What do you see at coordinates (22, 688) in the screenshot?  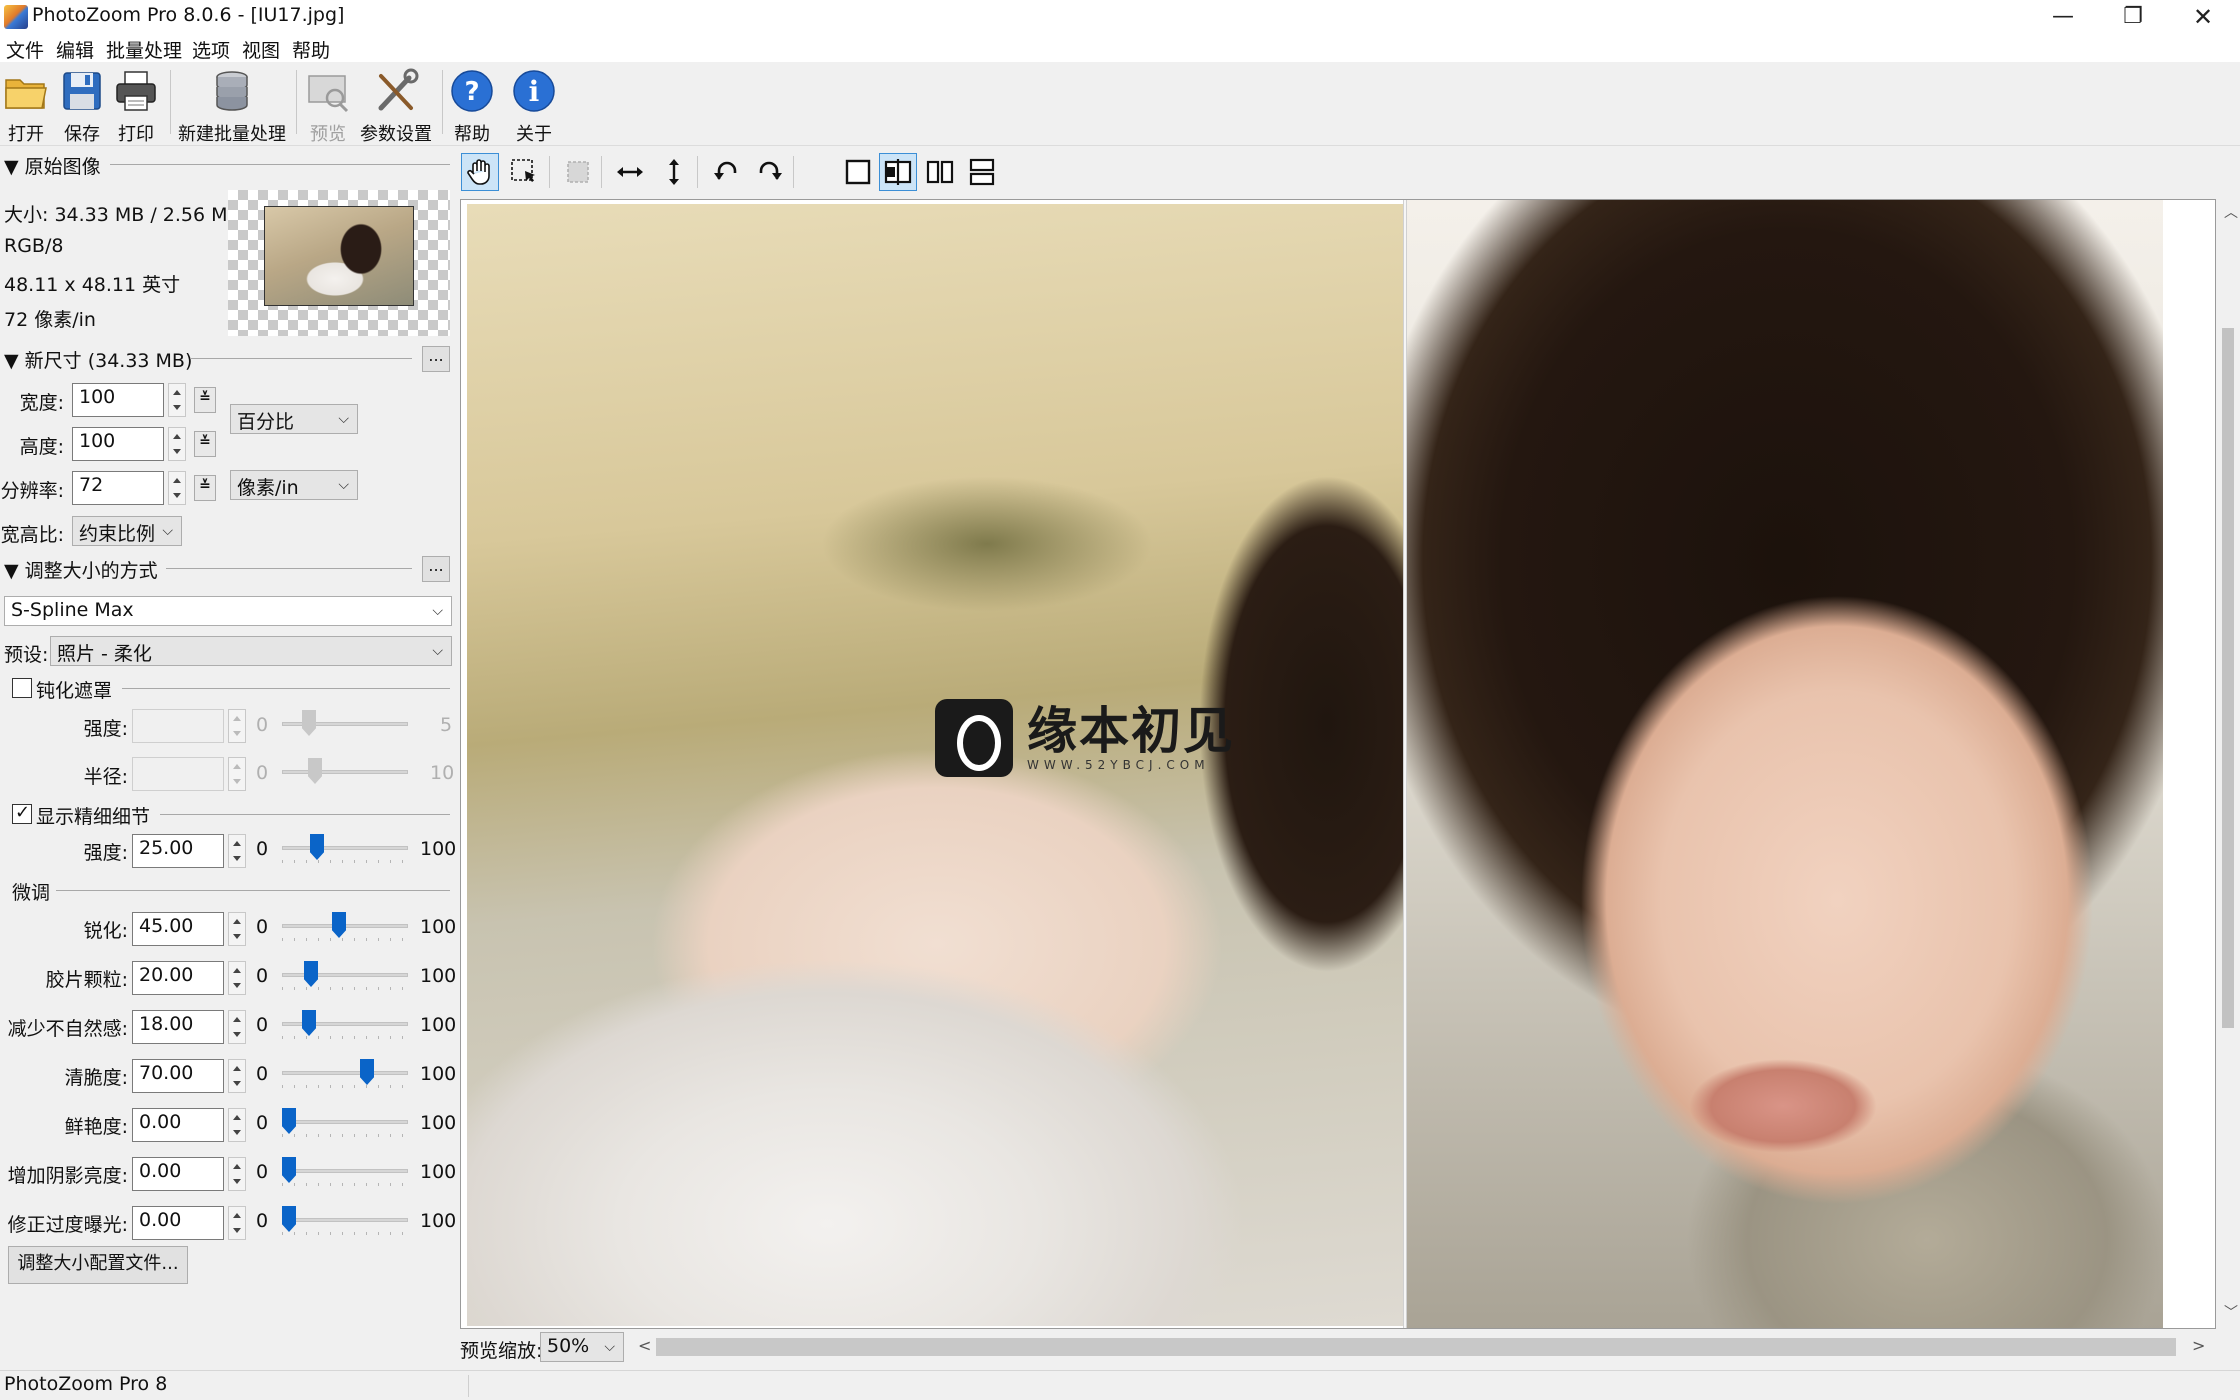 I see `unsharp-mask-checkbox` at bounding box center [22, 688].